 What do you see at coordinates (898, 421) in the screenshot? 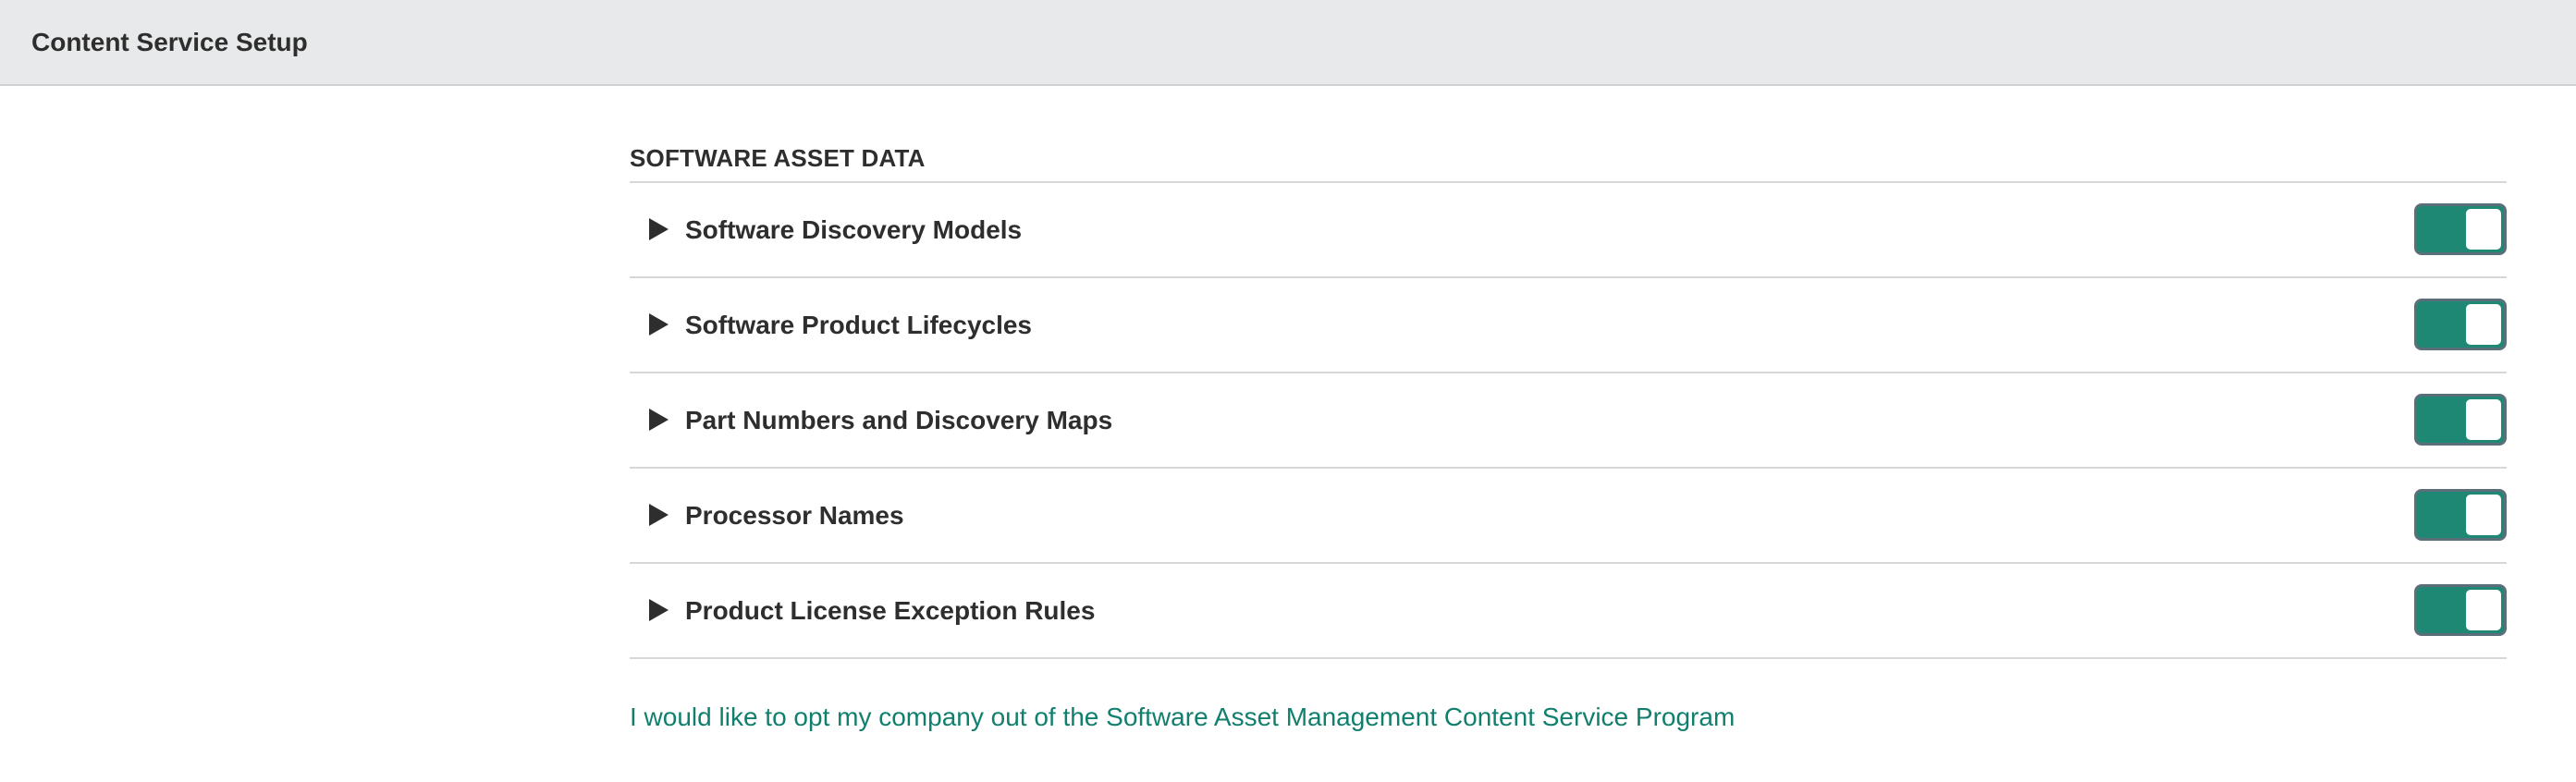
I see `row-label: Part Numbers and Discovery Maps` at bounding box center [898, 421].